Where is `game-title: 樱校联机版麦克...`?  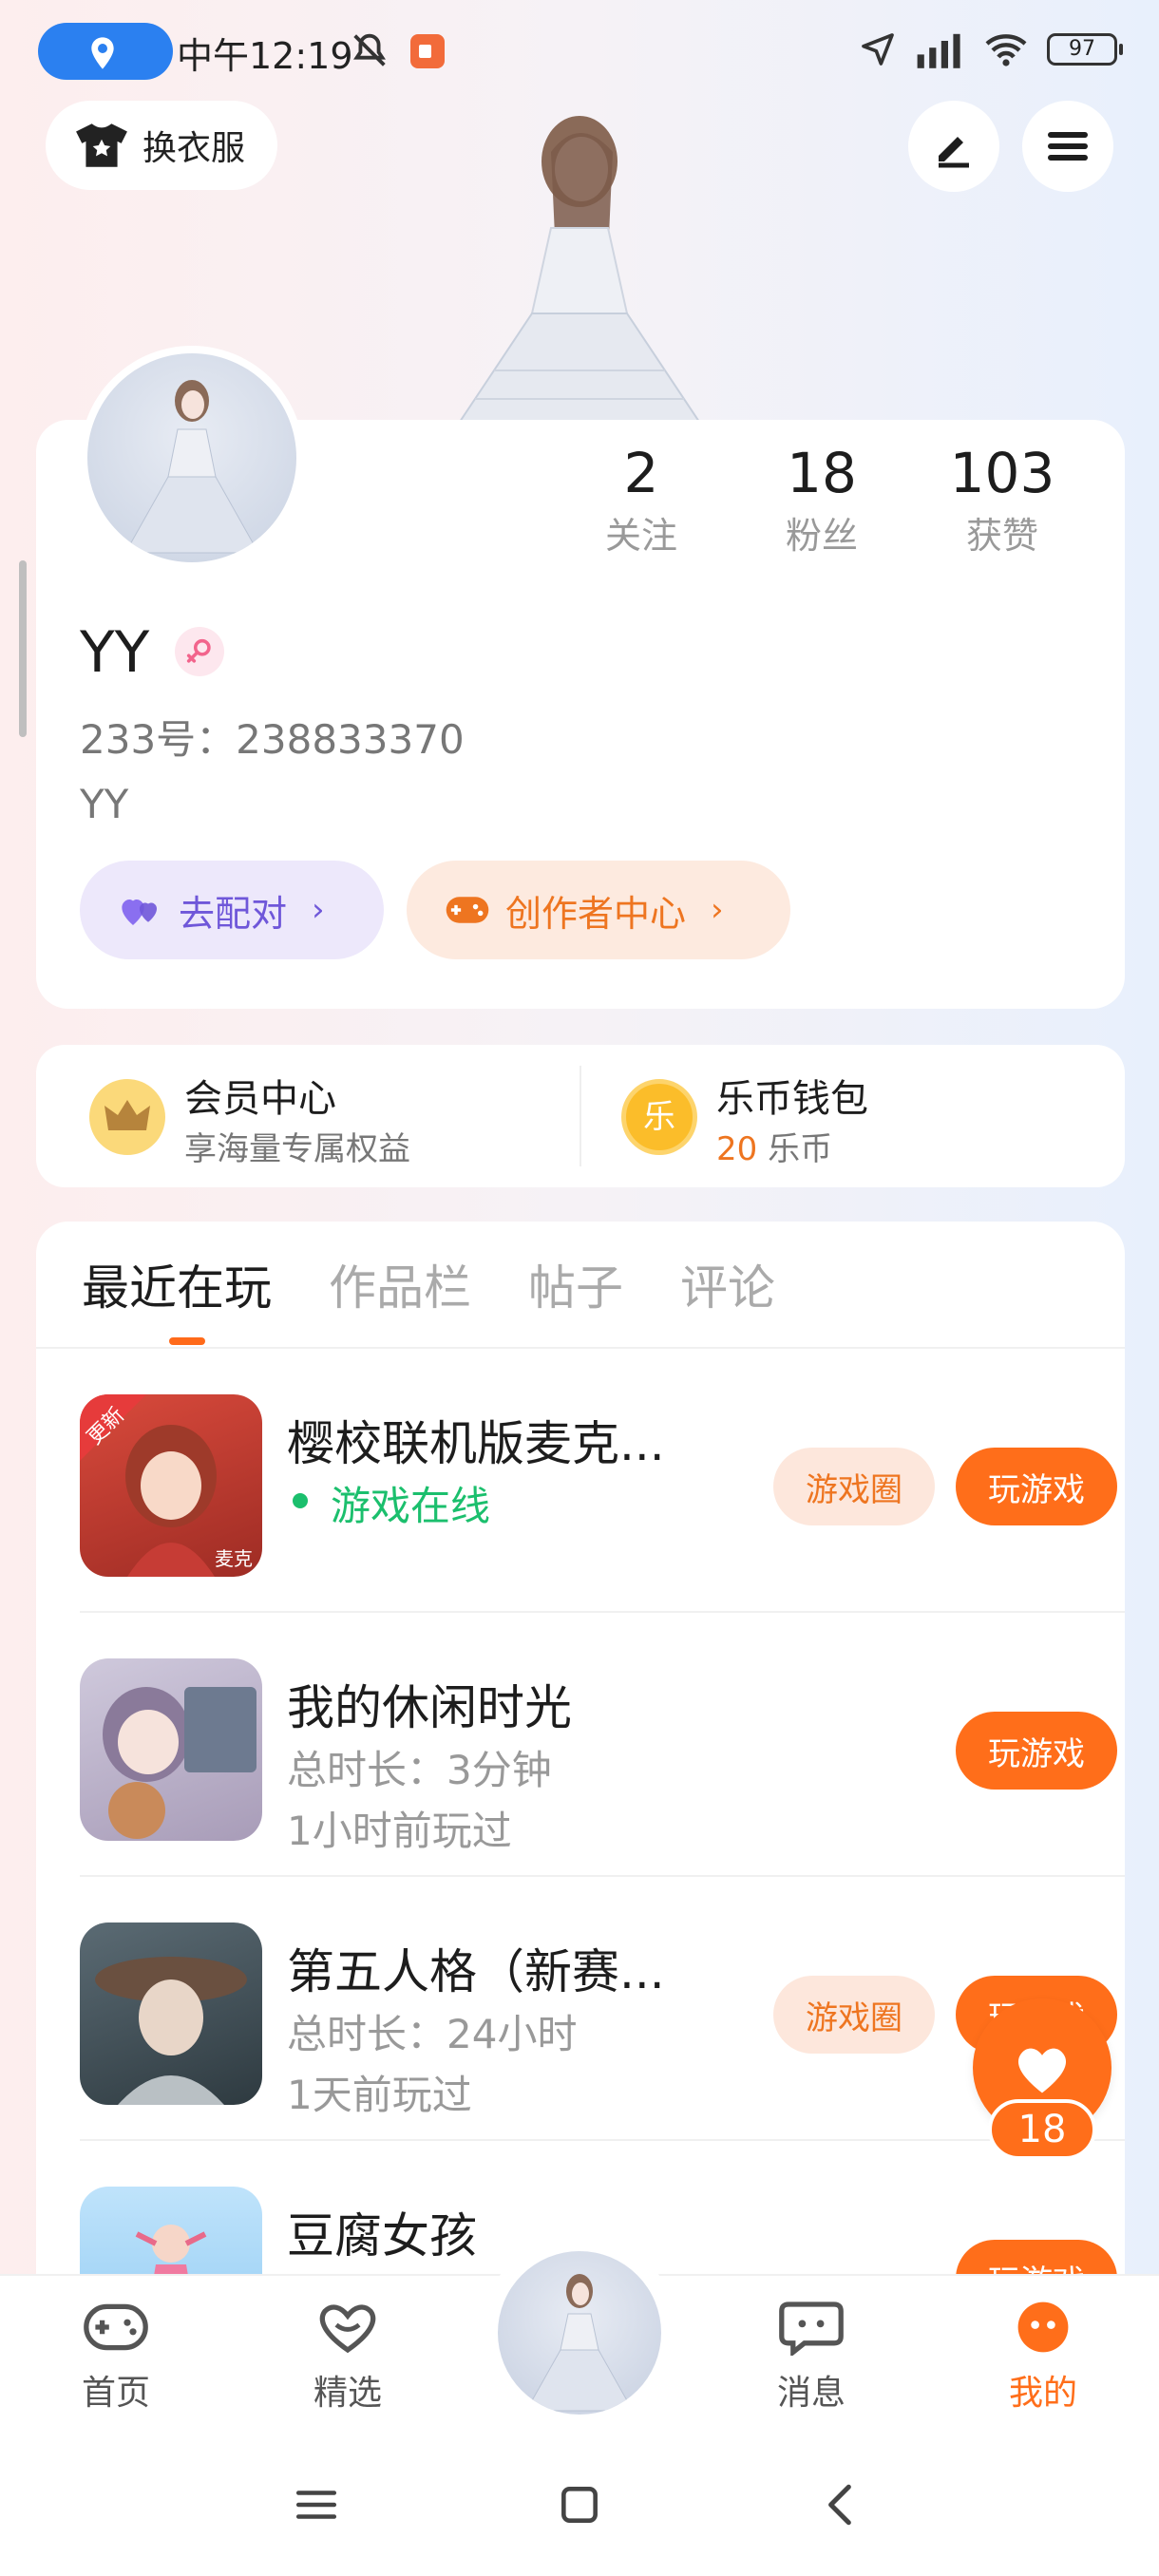
game-title: 樱校联机版麦克... is located at coordinates (476, 1443).